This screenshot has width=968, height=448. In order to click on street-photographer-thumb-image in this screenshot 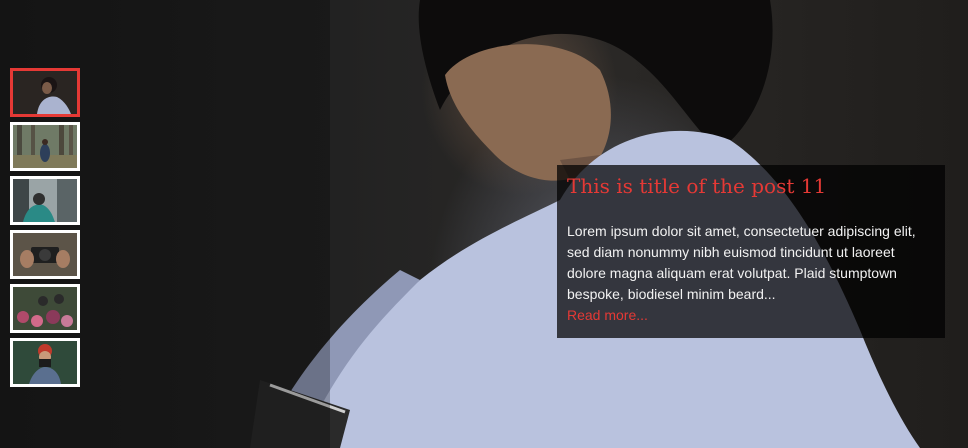, I will do `click(45, 200)`.